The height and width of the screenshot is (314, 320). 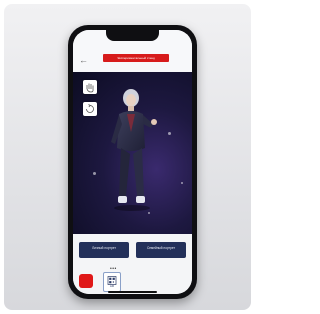 What do you see at coordinates (132, 35) in the screenshot?
I see `phone-notch` at bounding box center [132, 35].